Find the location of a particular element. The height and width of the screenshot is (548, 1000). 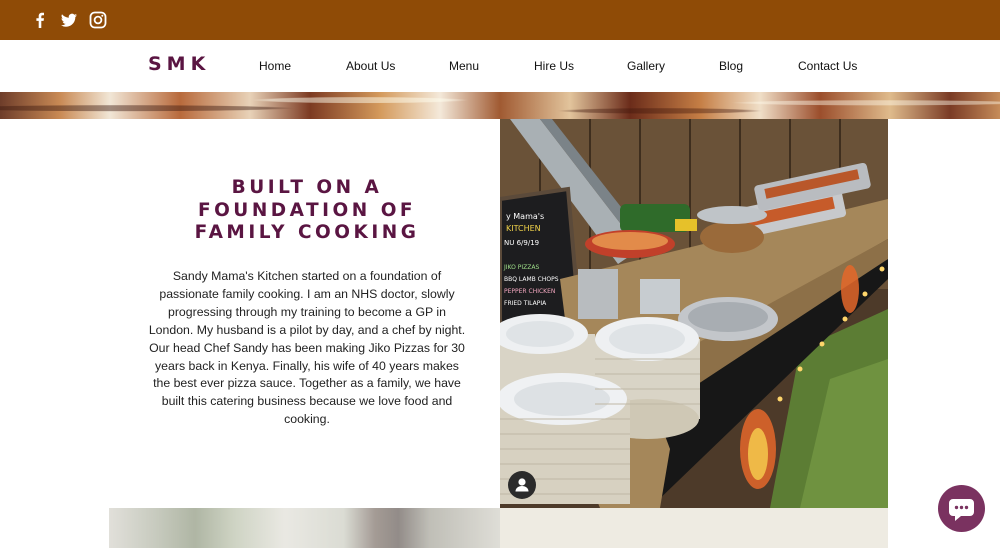

heading-line: BUILT ON A is located at coordinates (307, 187).